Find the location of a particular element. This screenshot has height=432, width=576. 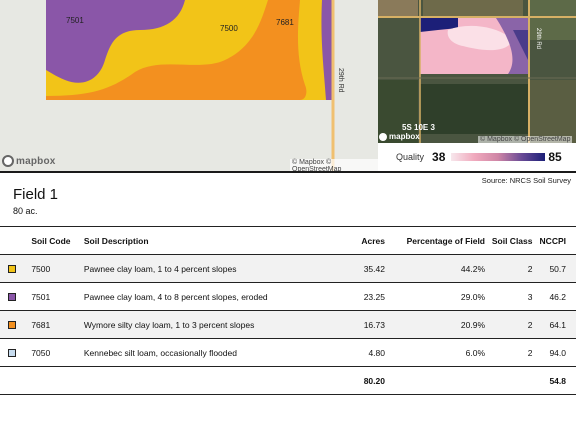

soil-description: Kennebec silt loam, occasionally flooded is located at coordinates (213, 352).